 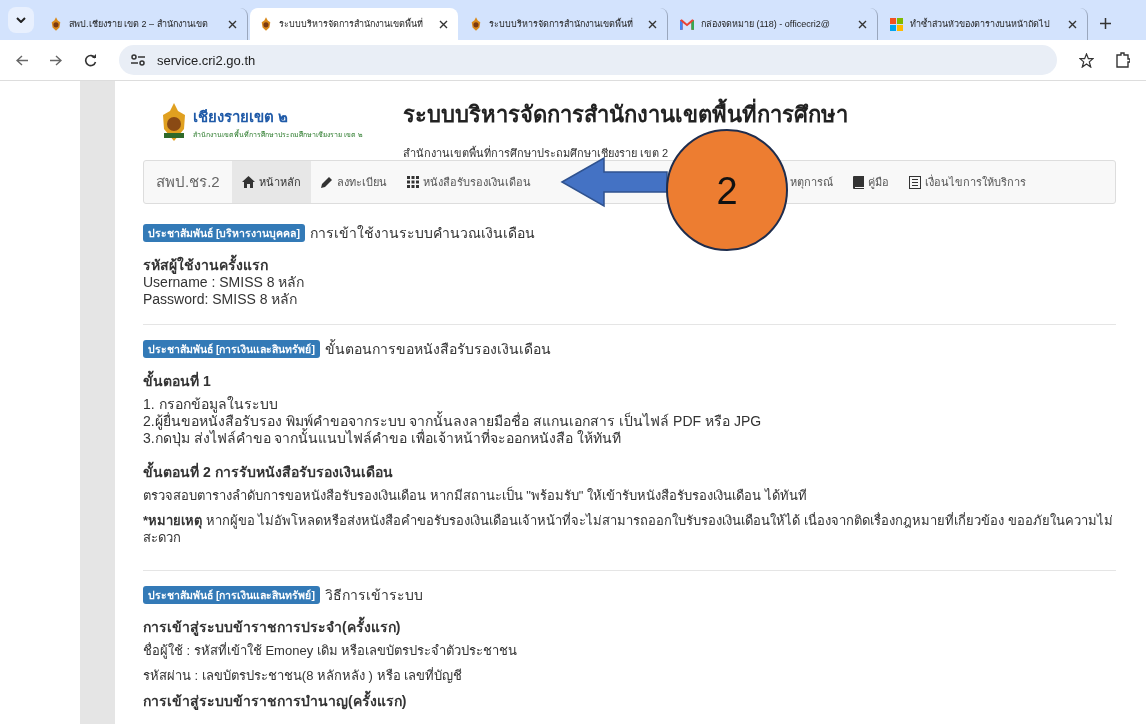 What do you see at coordinates (326, 182) in the screenshot?
I see `pencil-icon` at bounding box center [326, 182].